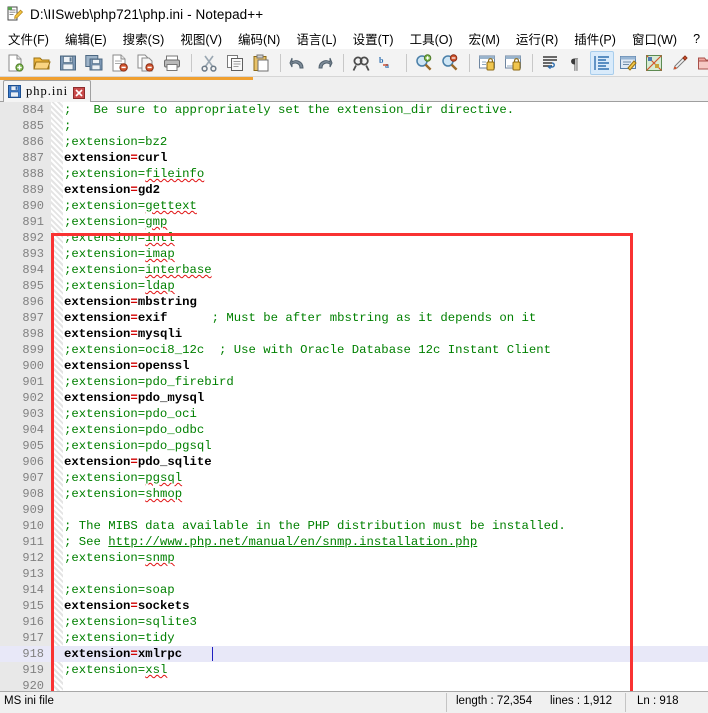 This screenshot has width=708, height=713. I want to click on line-number: 918, so click(22, 654).